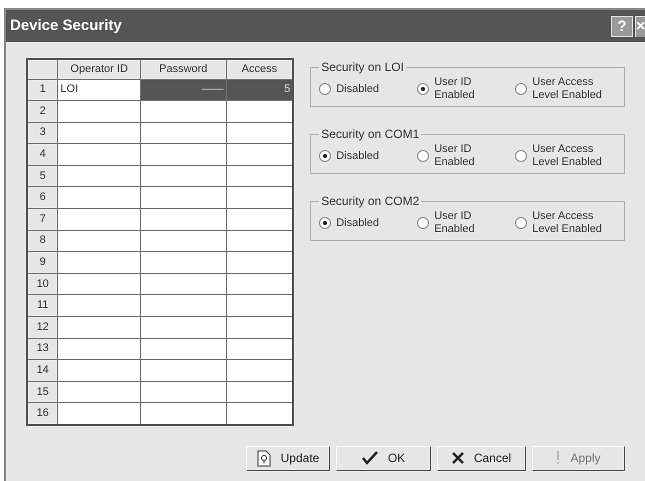 The image size is (645, 481). What do you see at coordinates (42, 155) in the screenshot?
I see `row-number: 4` at bounding box center [42, 155].